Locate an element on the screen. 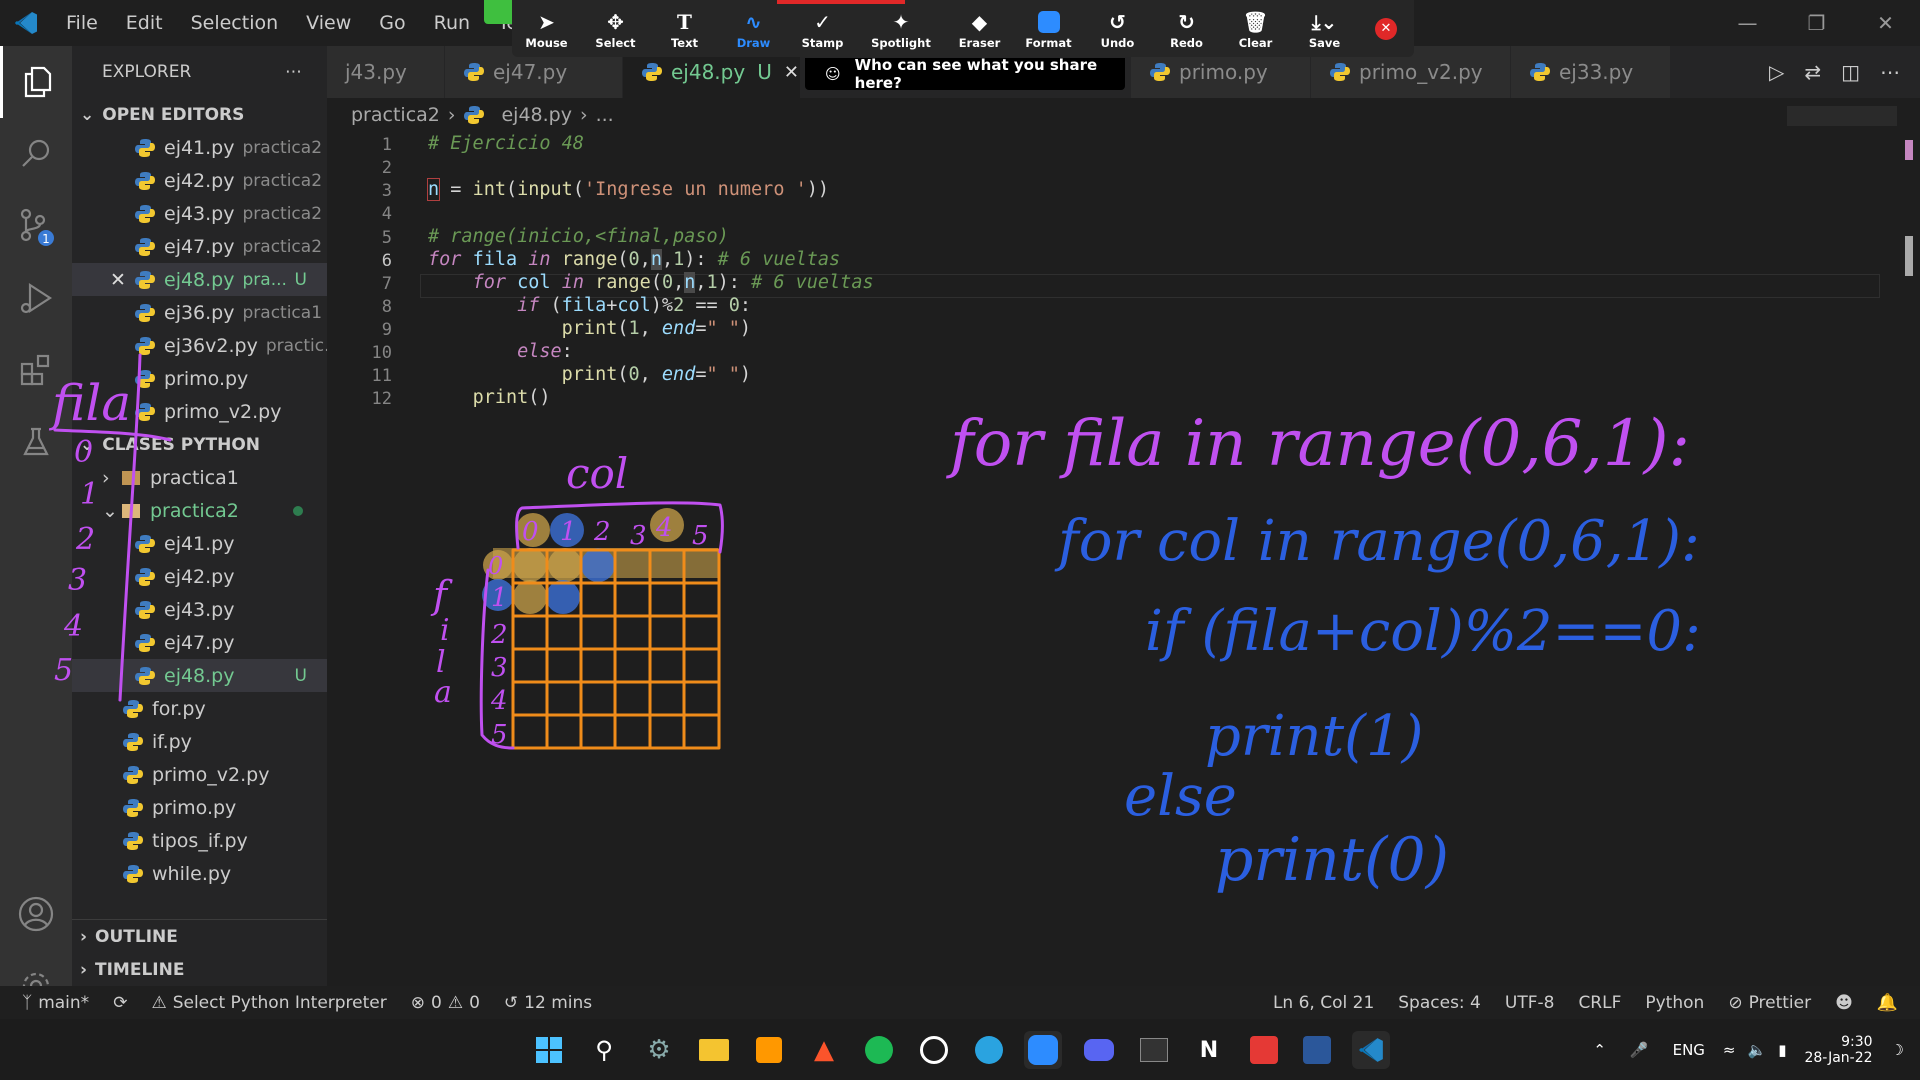 This screenshot has width=1920, height=1080. prettier-status: ⊘ Prettier is located at coordinates (1769, 1003).